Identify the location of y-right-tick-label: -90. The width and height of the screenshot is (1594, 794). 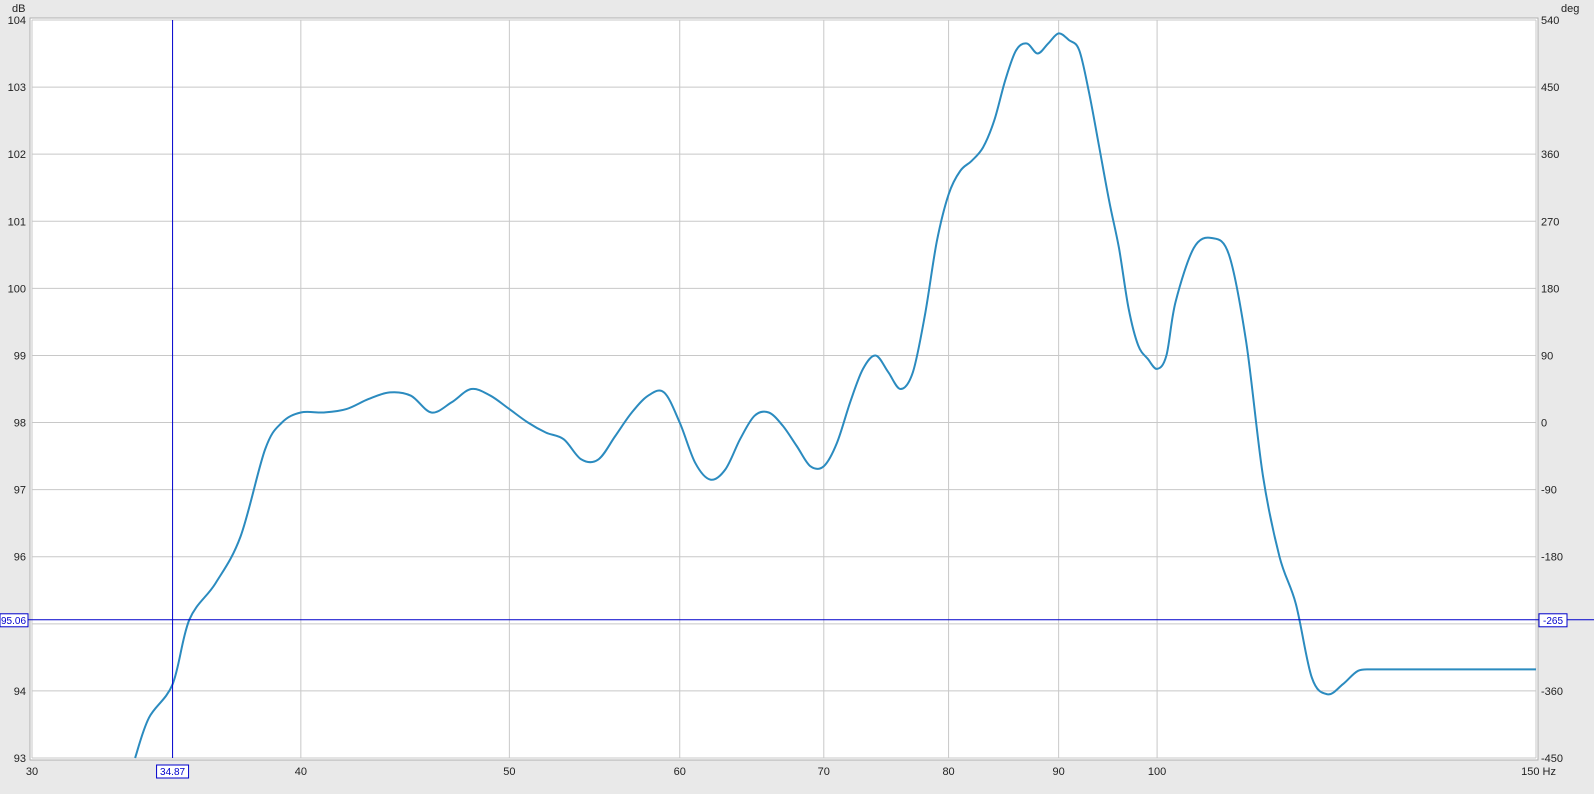
(1549, 491).